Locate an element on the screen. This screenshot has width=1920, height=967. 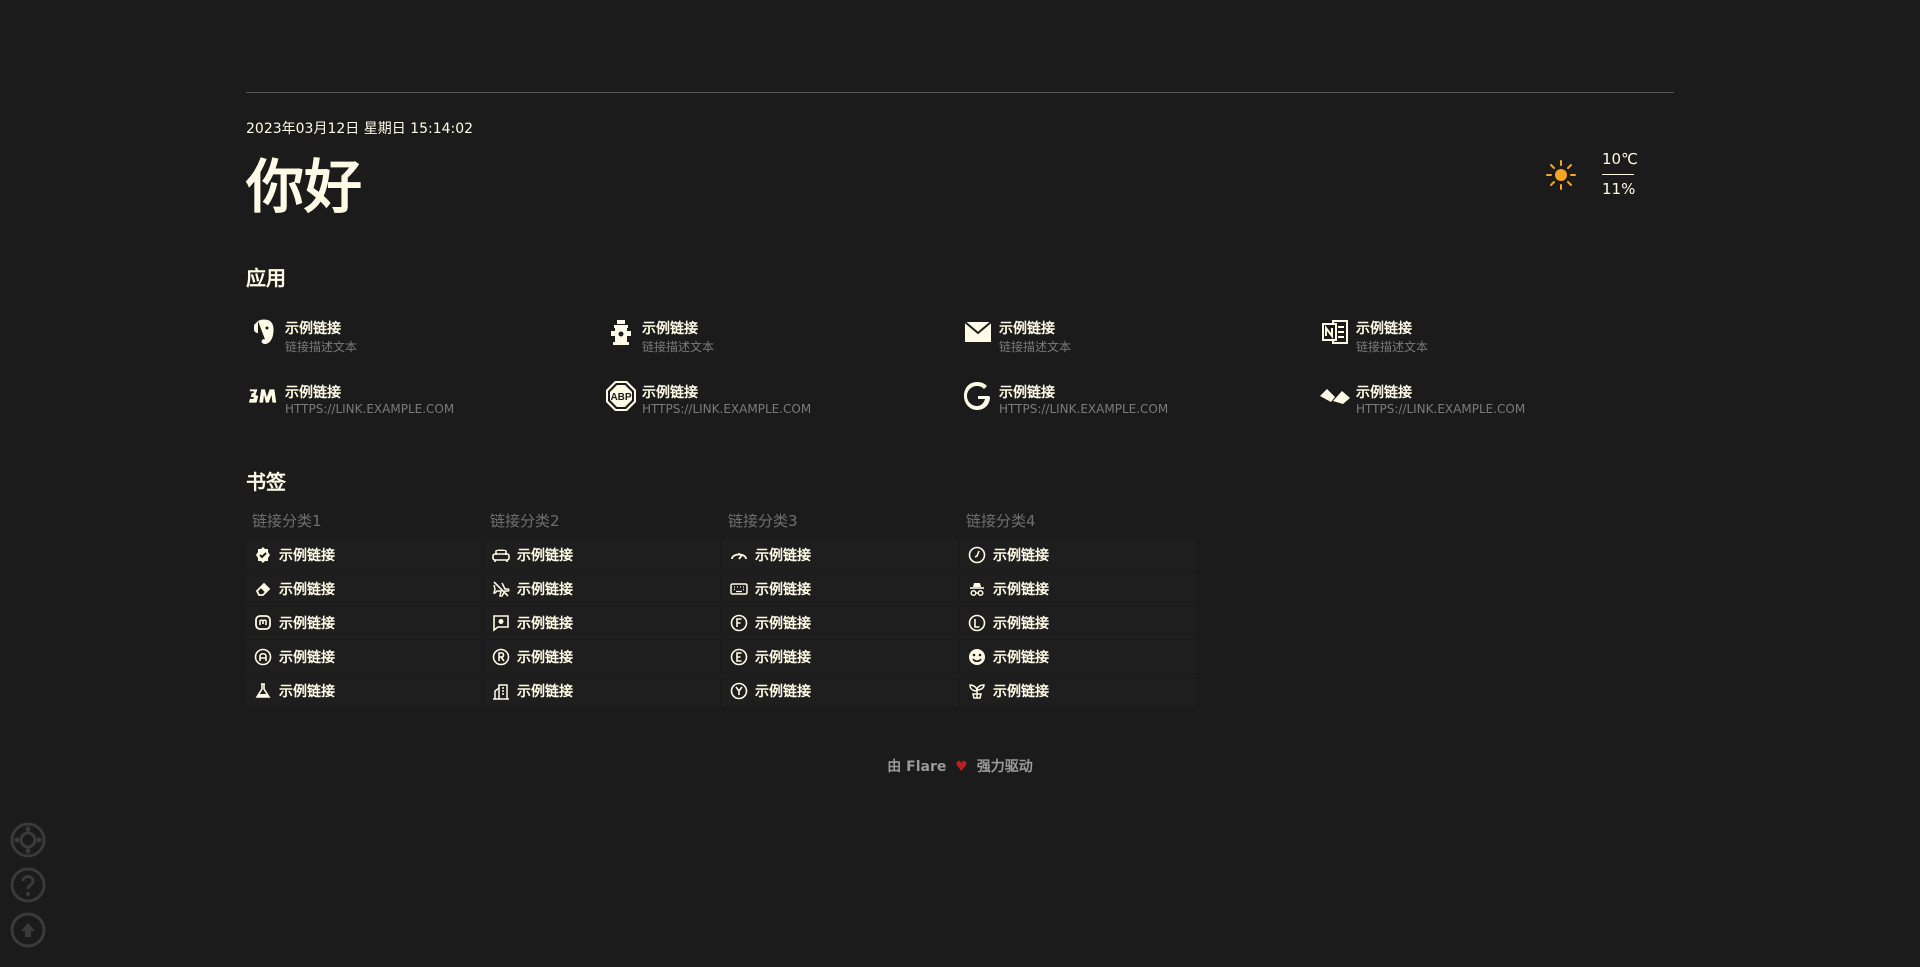
abstract-icon is located at coordinates (1335, 396).